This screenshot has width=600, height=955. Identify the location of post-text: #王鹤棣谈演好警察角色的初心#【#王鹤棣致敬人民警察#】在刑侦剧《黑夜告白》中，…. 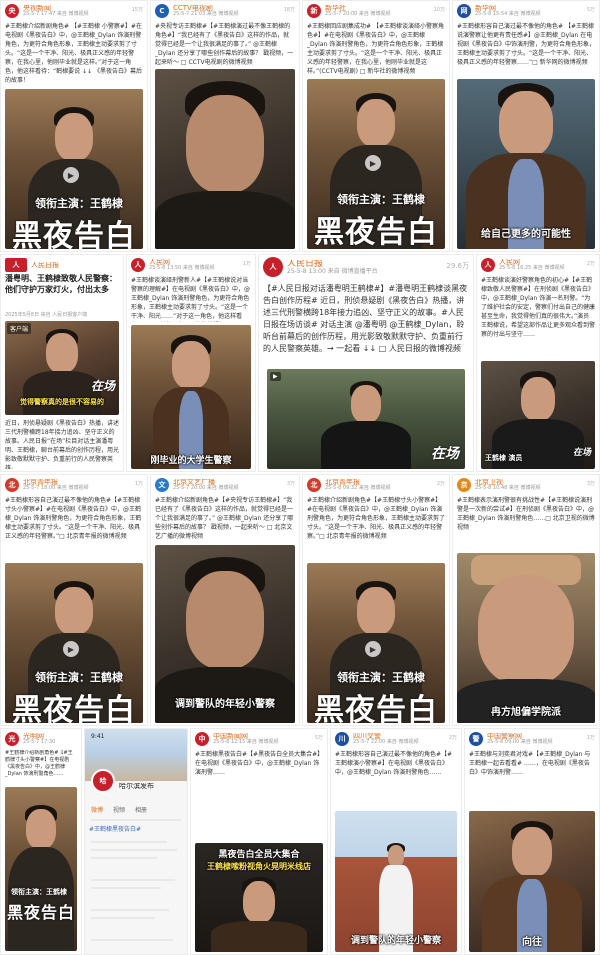
(538, 307).